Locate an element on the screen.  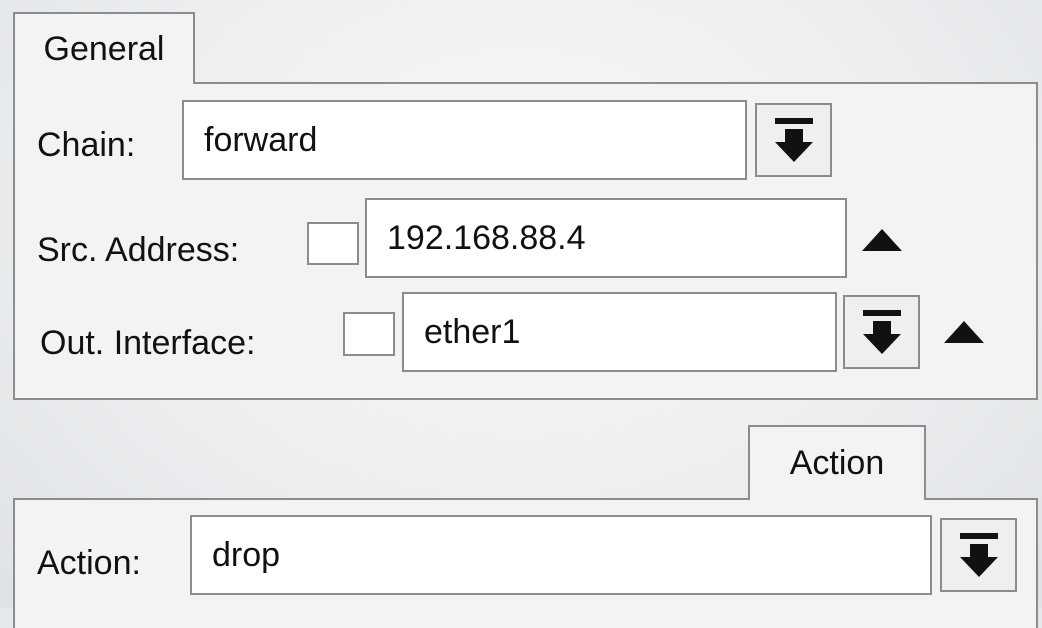
chain-dropdown-button is located at coordinates (793, 140).